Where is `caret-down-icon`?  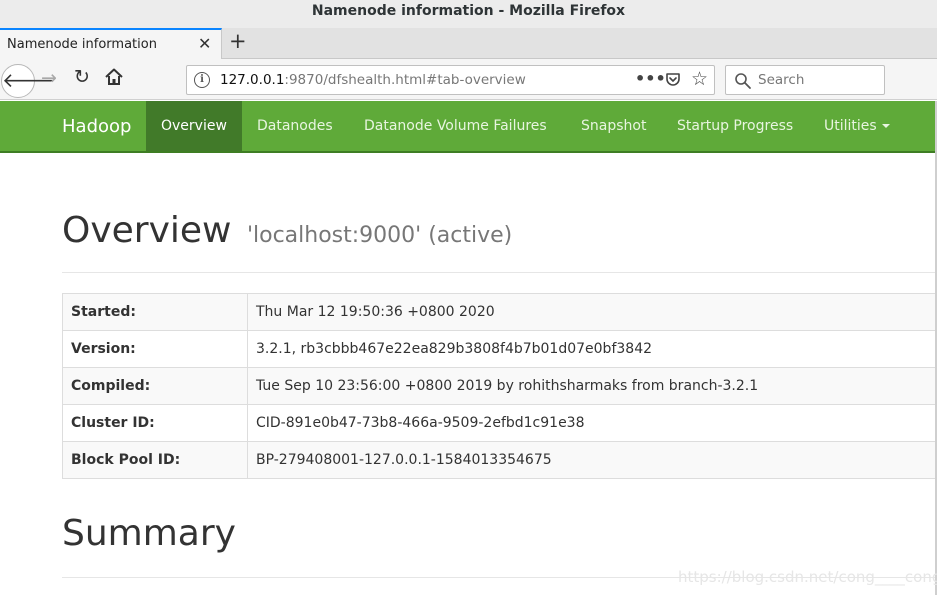 caret-down-icon is located at coordinates (885, 126).